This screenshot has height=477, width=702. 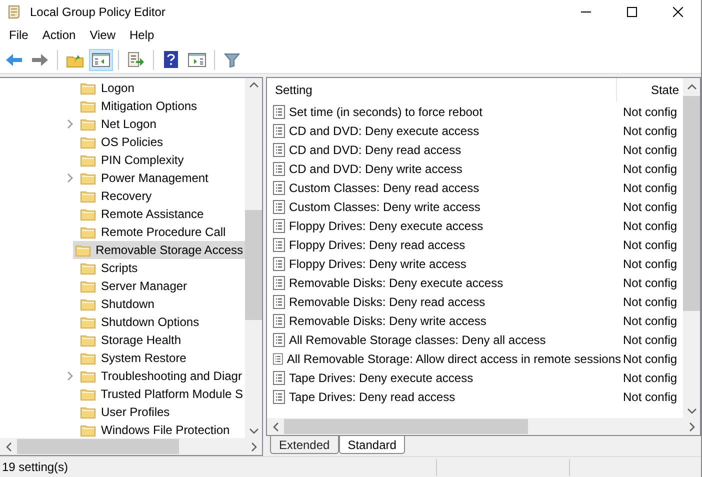 I want to click on tree-item: Shutdown, so click(x=117, y=304).